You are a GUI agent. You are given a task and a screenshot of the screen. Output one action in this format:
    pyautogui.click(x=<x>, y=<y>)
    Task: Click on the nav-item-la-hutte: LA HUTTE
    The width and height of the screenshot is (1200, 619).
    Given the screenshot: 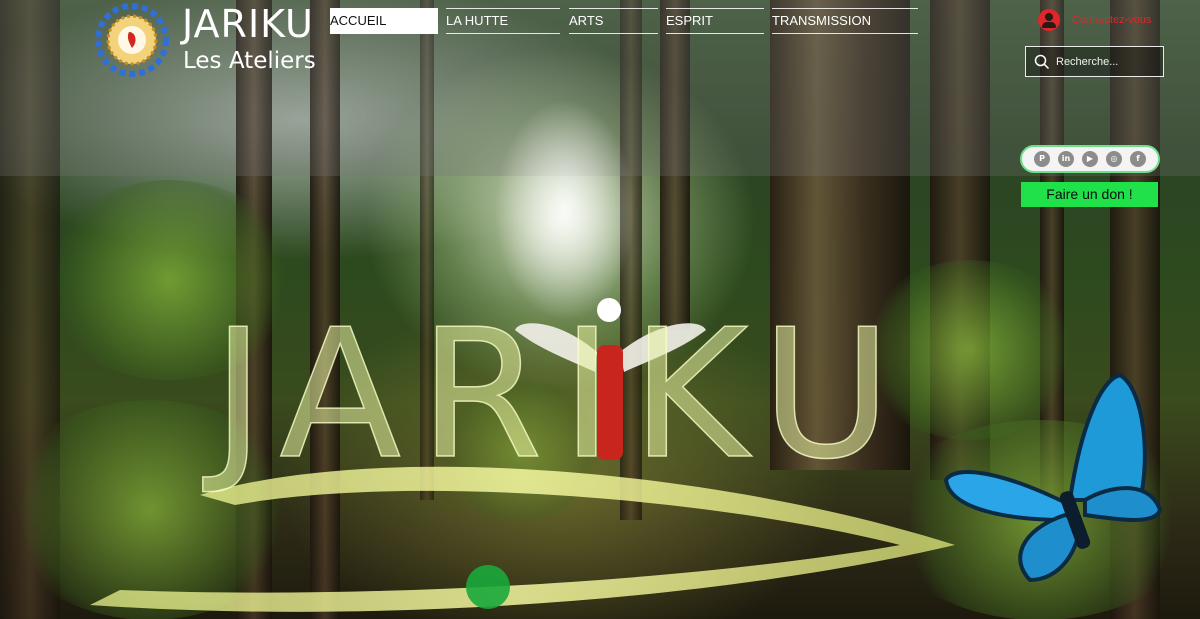 What is the action you would take?
    pyautogui.click(x=503, y=21)
    